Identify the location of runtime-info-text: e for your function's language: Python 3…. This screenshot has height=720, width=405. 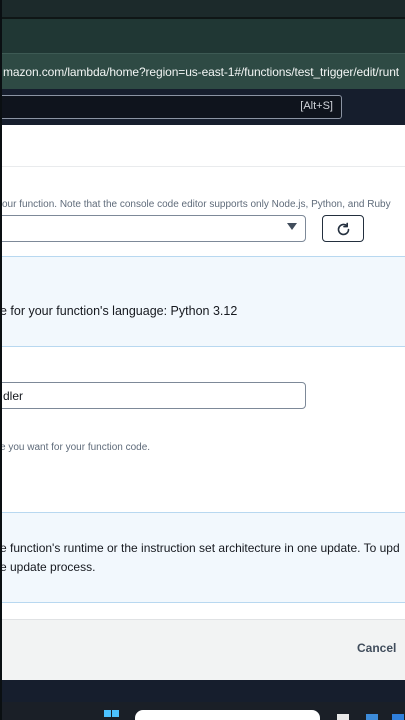
(119, 311).